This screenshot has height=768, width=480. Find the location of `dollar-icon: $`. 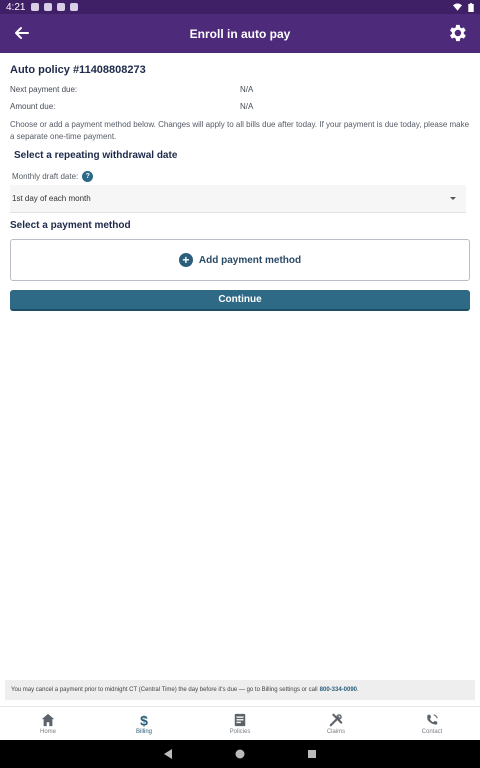

dollar-icon: $ is located at coordinates (144, 720).